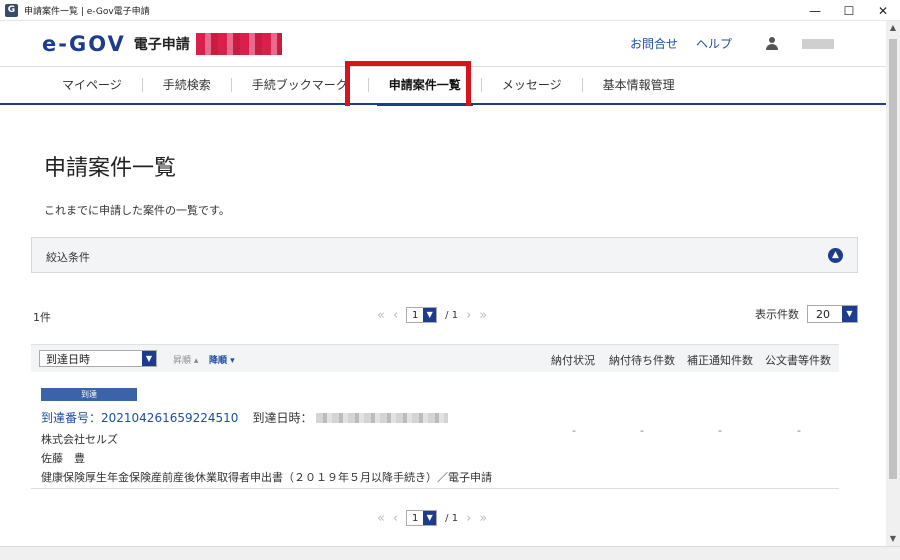 This screenshot has width=900, height=560. Describe the element at coordinates (815, 10) in the screenshot. I see `minimize-button: —` at that location.